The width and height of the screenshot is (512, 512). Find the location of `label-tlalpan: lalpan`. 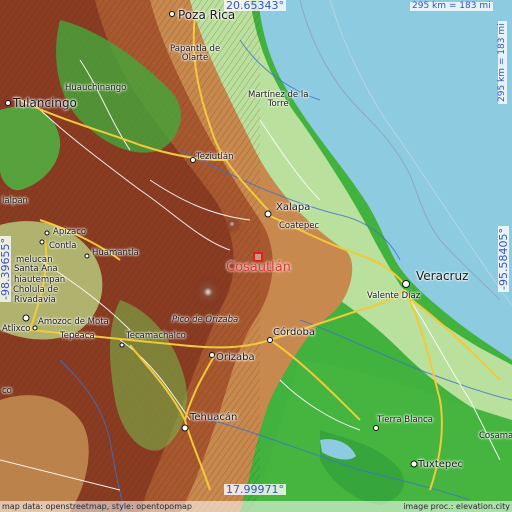

label-tlalpan: lalpan is located at coordinates (15, 201).